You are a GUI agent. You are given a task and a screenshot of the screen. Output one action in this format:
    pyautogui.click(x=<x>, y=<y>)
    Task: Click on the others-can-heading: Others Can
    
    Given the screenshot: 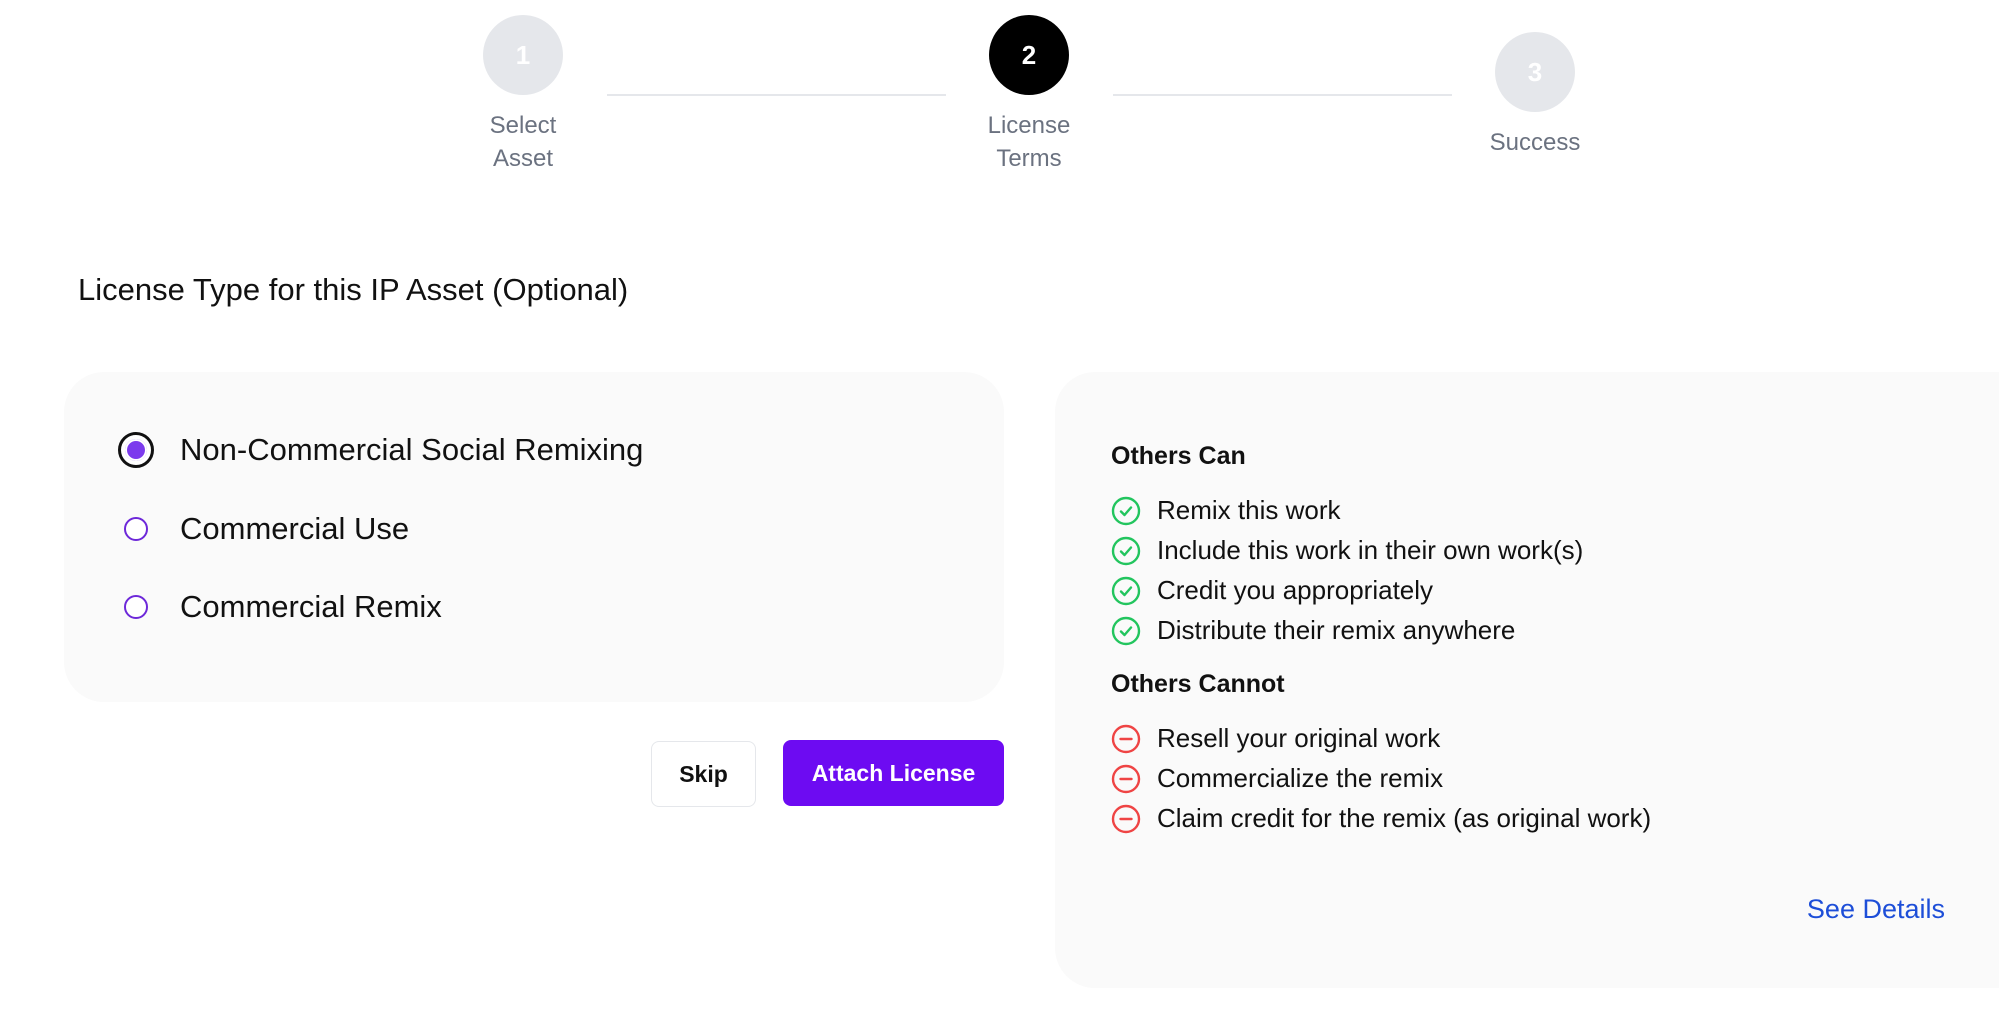 What is the action you would take?
    pyautogui.click(x=1178, y=456)
    